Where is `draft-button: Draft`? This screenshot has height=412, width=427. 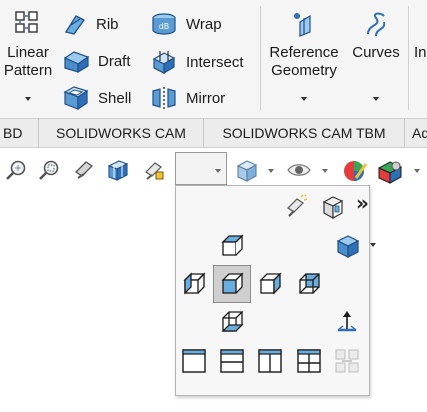 draft-button: Draft is located at coordinates (102, 62).